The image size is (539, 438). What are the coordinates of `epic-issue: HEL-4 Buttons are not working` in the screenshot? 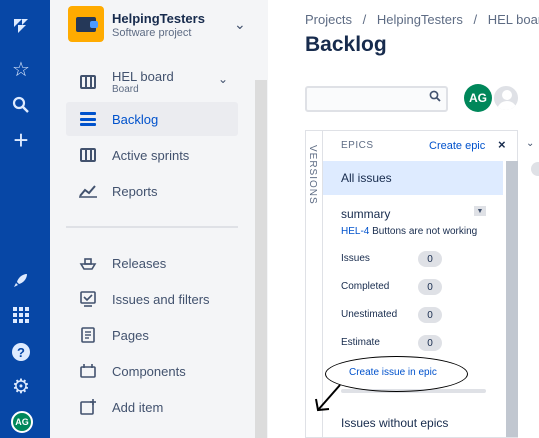 It's located at (409, 231).